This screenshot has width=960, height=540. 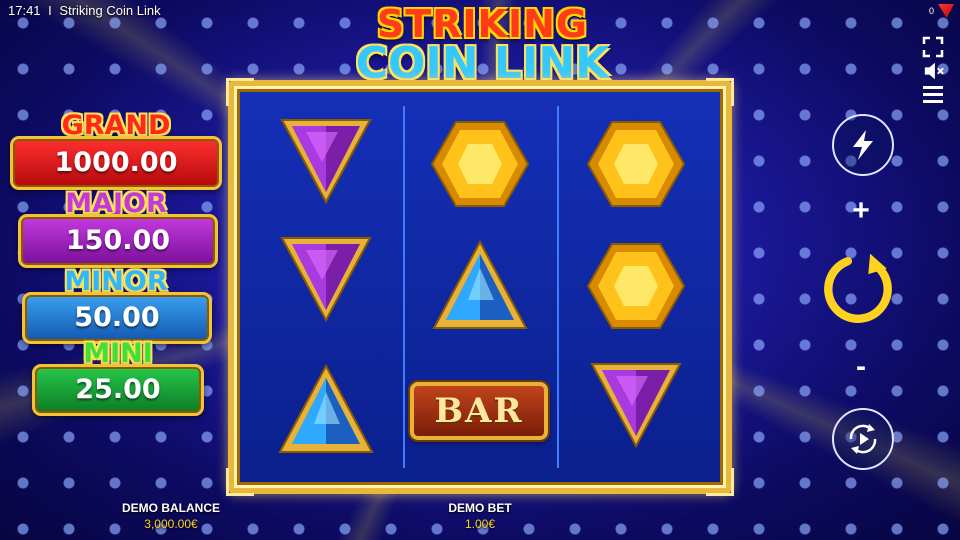 I want to click on spin-button, so click(x=859, y=289).